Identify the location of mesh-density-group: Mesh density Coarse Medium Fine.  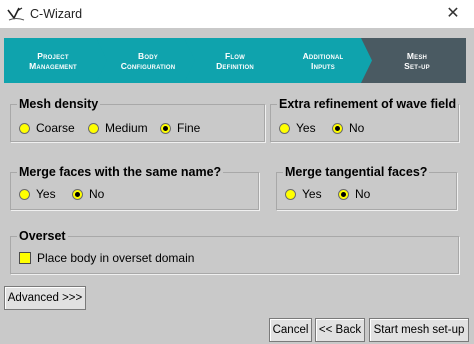
(137, 119).